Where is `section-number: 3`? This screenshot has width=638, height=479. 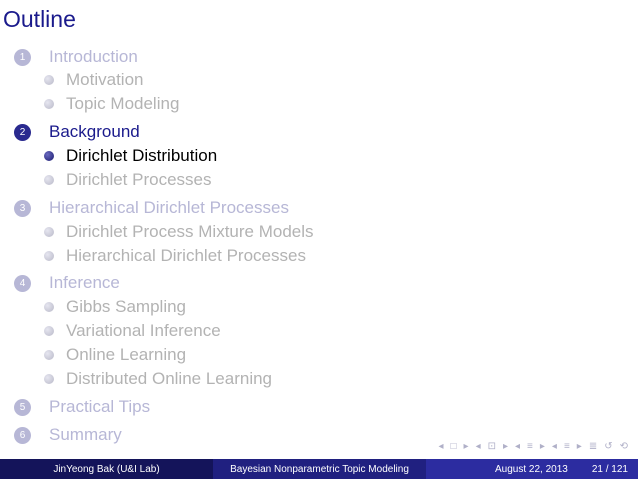
section-number: 3 is located at coordinates (22, 208).